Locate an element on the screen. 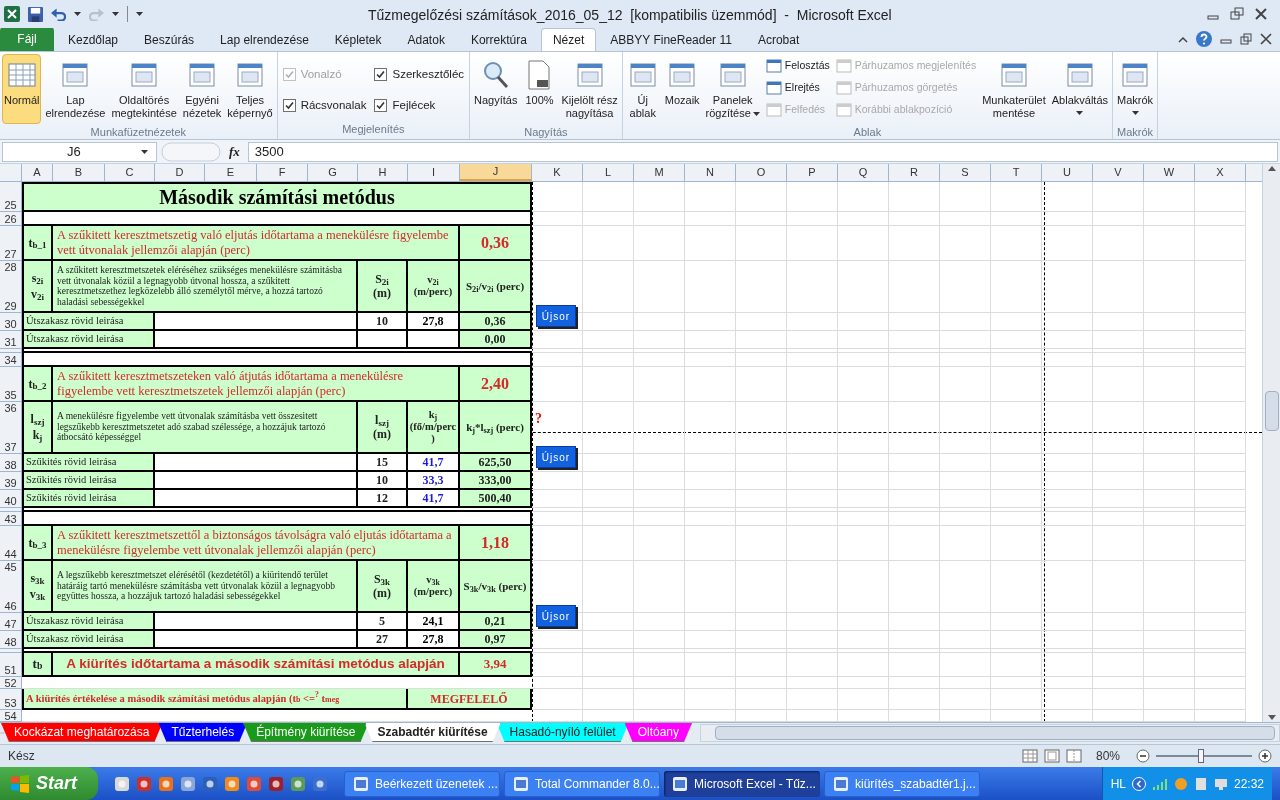 The image size is (1280, 800). column-header: H is located at coordinates (383, 172).